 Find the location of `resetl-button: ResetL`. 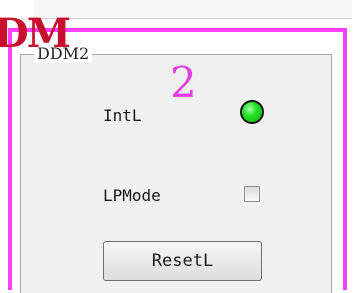

resetl-button: ResetL is located at coordinates (182, 261).